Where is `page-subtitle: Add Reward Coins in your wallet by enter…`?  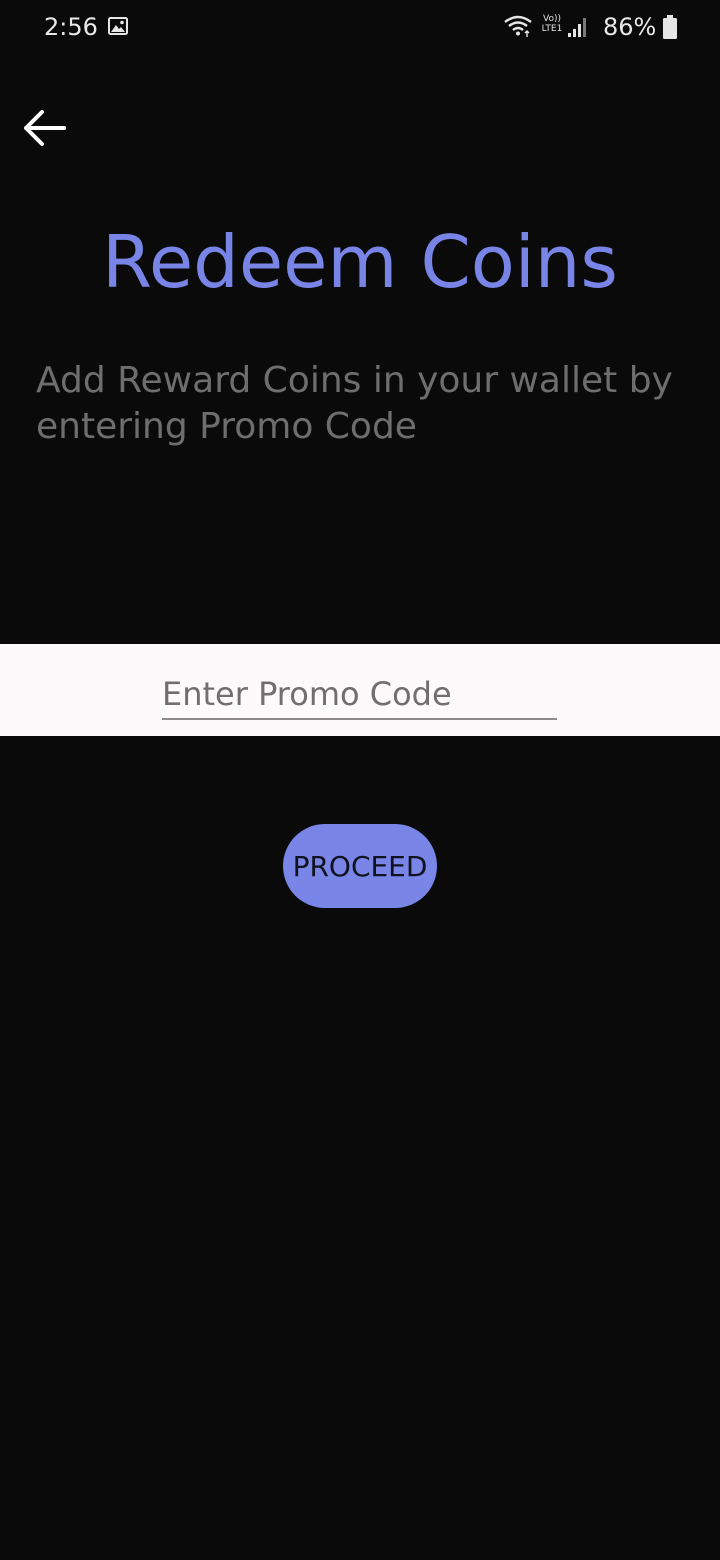
page-subtitle: Add Reward Coins in your wallet by enter… is located at coordinates (354, 403).